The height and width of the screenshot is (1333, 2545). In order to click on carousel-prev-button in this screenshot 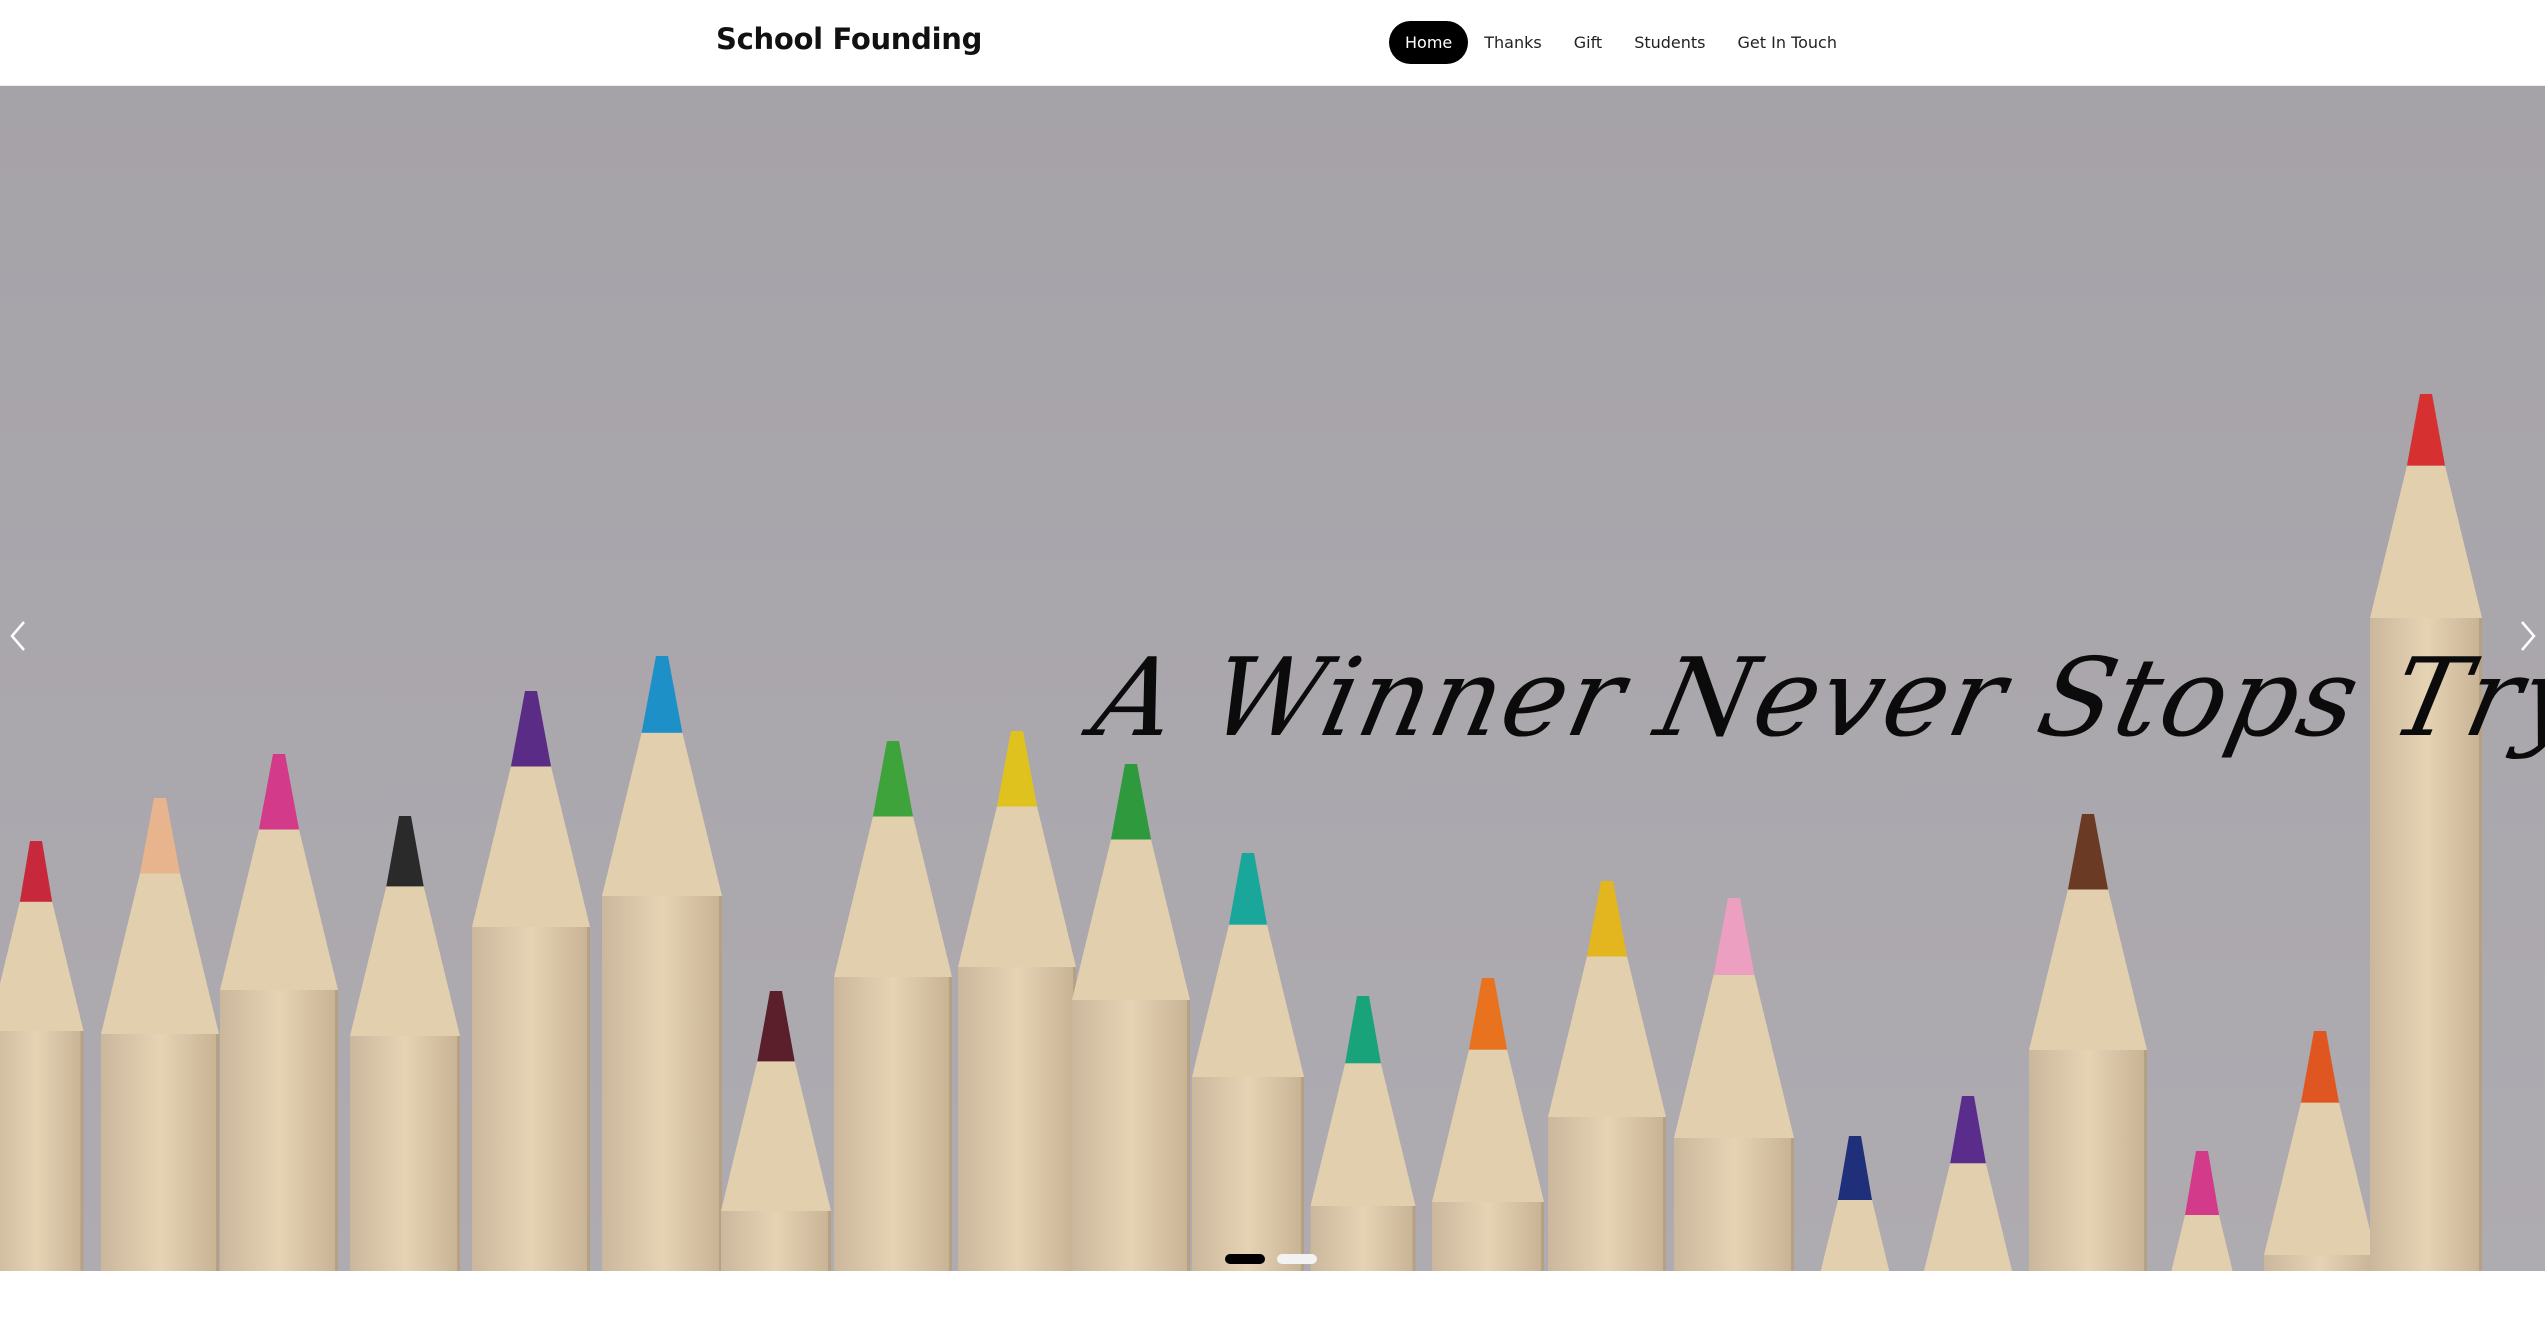, I will do `click(20, 636)`.